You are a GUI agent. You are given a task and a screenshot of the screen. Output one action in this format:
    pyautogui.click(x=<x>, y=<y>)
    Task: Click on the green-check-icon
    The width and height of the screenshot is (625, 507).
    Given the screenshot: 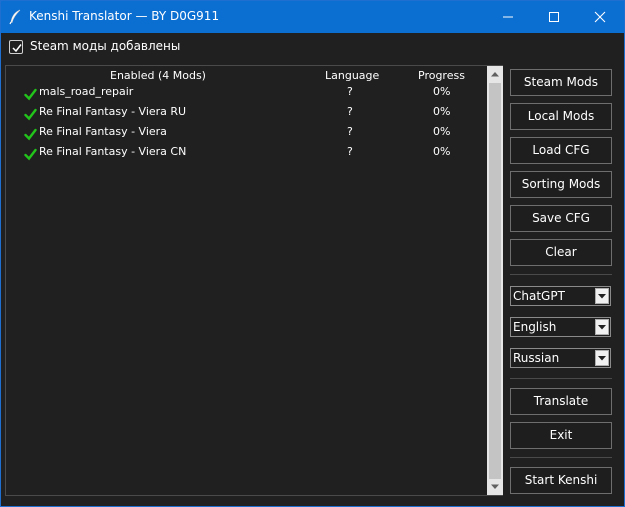 What is the action you would take?
    pyautogui.click(x=30, y=155)
    